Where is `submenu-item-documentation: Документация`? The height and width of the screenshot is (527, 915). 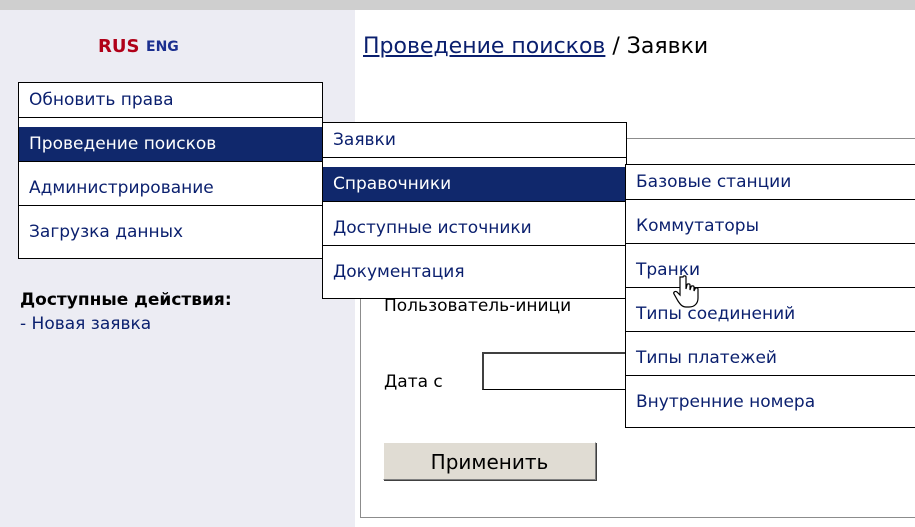
submenu-item-documentation: Документация is located at coordinates (474, 272).